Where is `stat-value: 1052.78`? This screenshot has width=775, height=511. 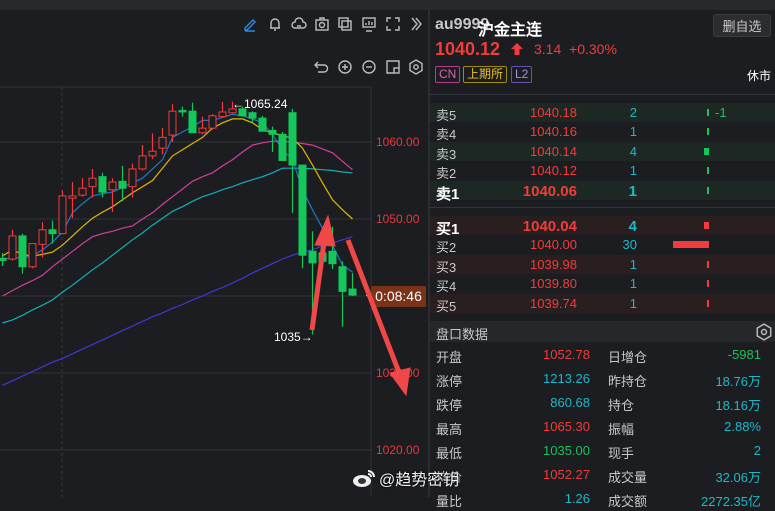
stat-value: 1052.78 is located at coordinates (566, 354).